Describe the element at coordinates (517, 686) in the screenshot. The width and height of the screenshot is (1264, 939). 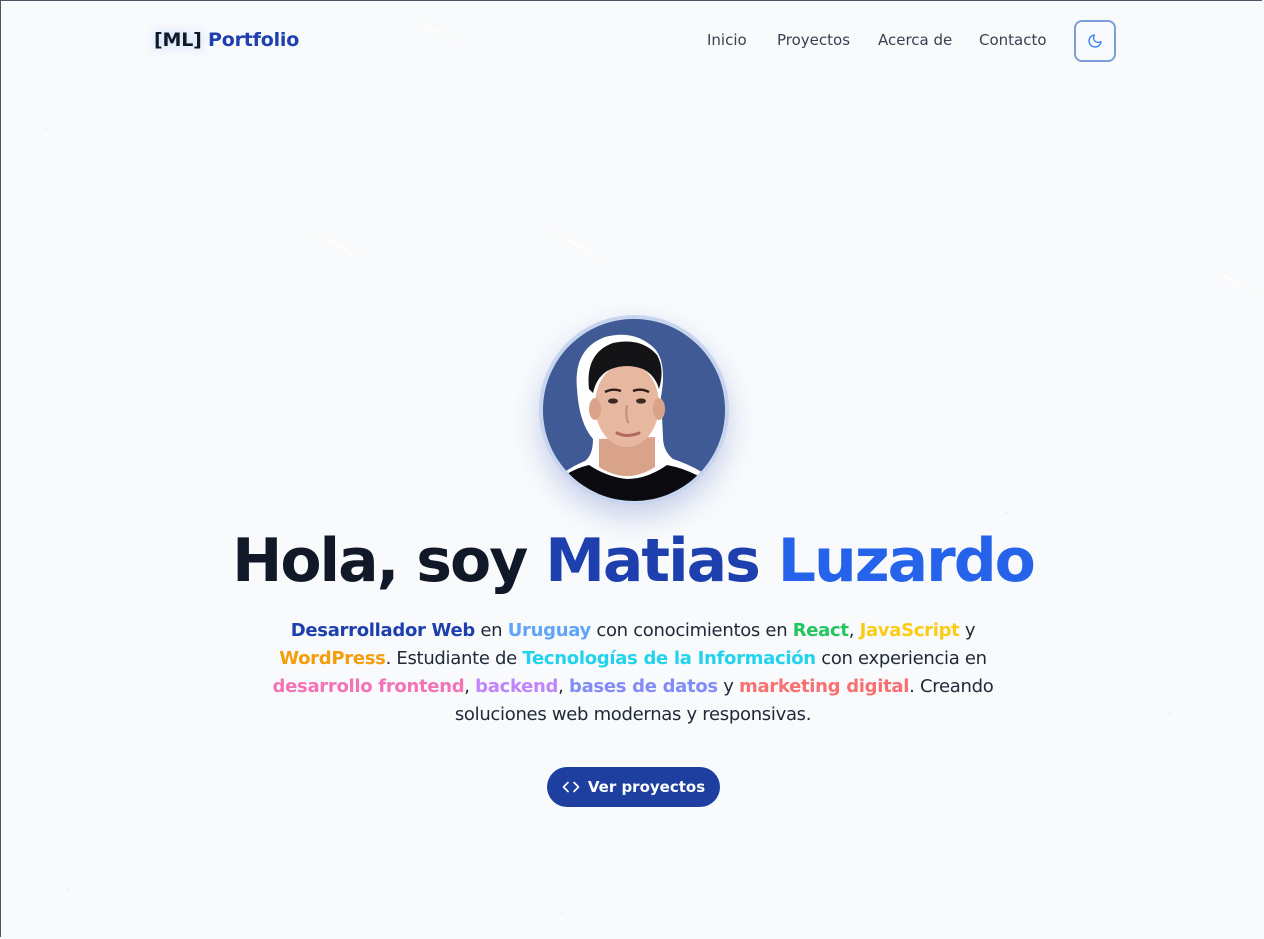
I see `desc-skill-backend: backend` at that location.